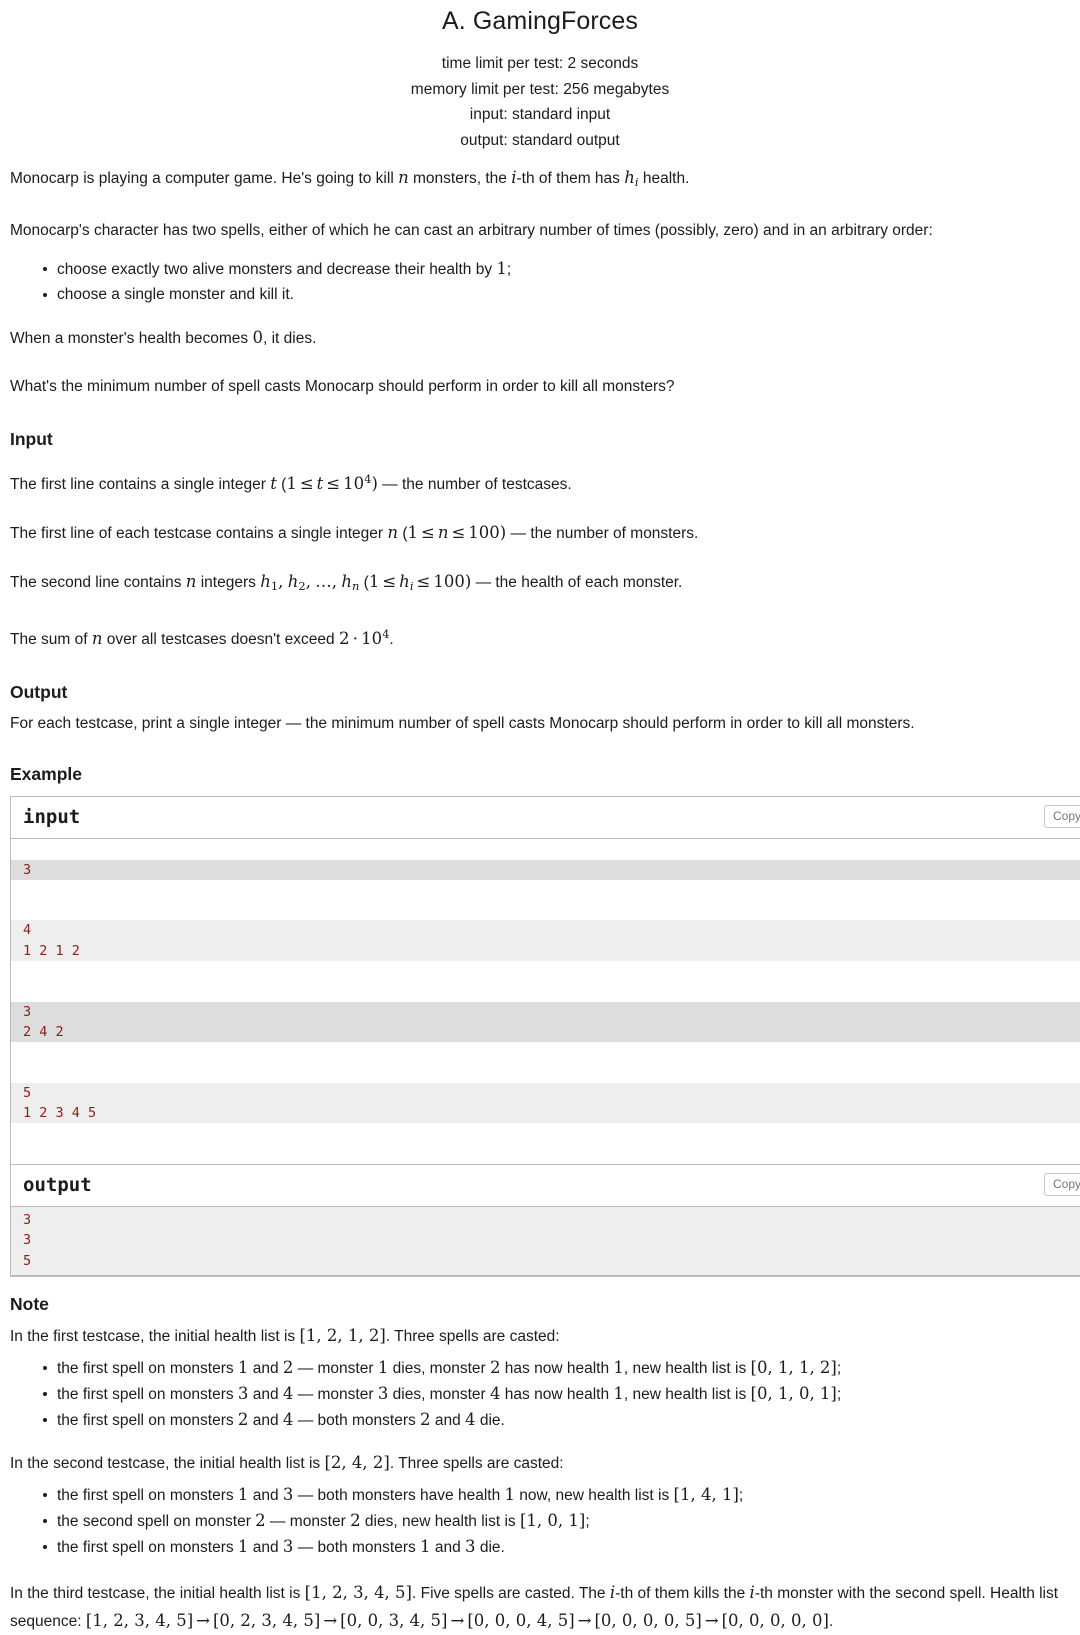 This screenshot has width=1080, height=1635. What do you see at coordinates (43, 1031) in the screenshot?
I see `sample-line: 2 4 2` at bounding box center [43, 1031].